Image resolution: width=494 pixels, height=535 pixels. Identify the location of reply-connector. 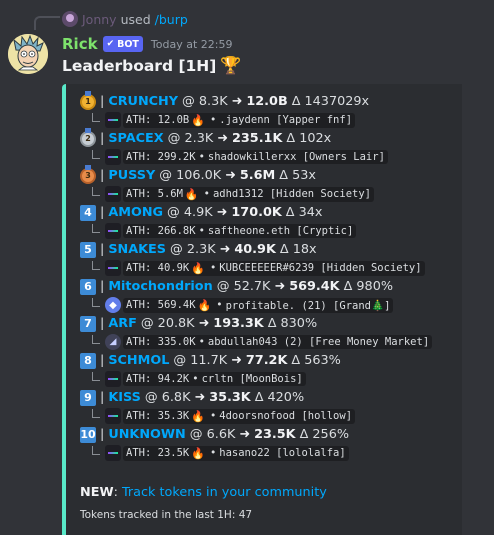
(47, 23).